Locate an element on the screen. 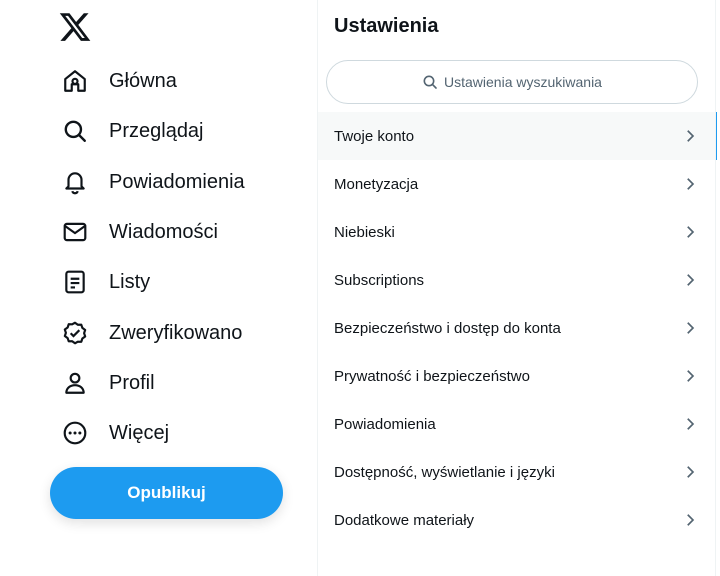 The height and width of the screenshot is (576, 720). nav-item-messages: Wiadomości is located at coordinates (140, 232).